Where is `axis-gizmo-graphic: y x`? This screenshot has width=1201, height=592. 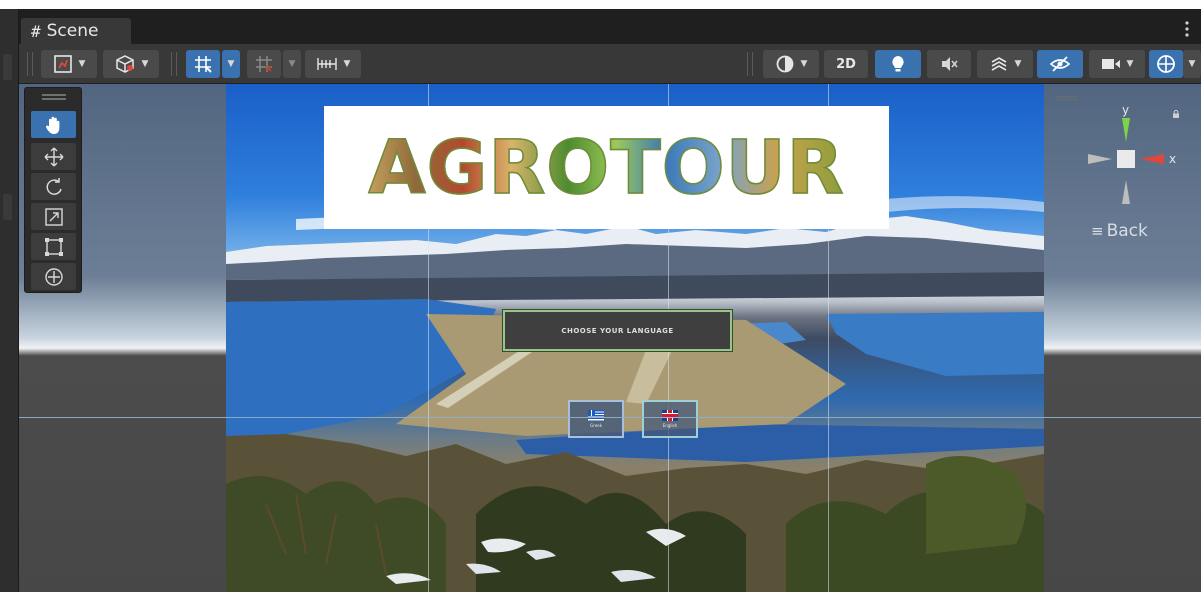 axis-gizmo-graphic: y x is located at coordinates (1132, 153).